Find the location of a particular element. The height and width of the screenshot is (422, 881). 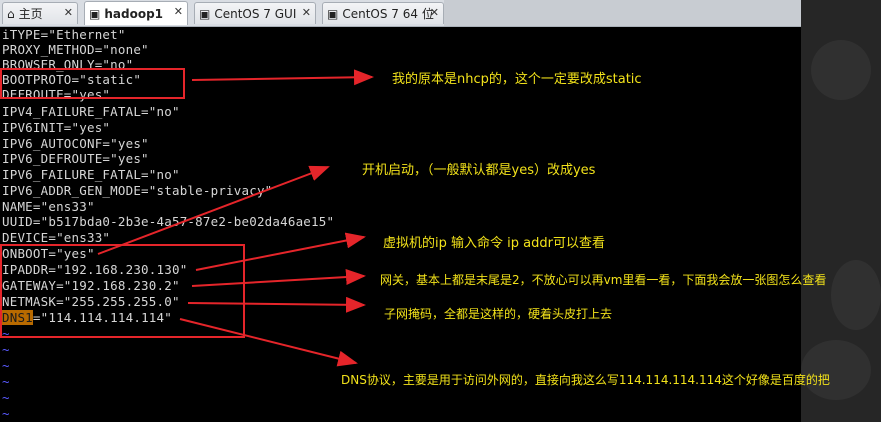

config-line: IPV6_AUTOCONF="yes" is located at coordinates (75, 143).